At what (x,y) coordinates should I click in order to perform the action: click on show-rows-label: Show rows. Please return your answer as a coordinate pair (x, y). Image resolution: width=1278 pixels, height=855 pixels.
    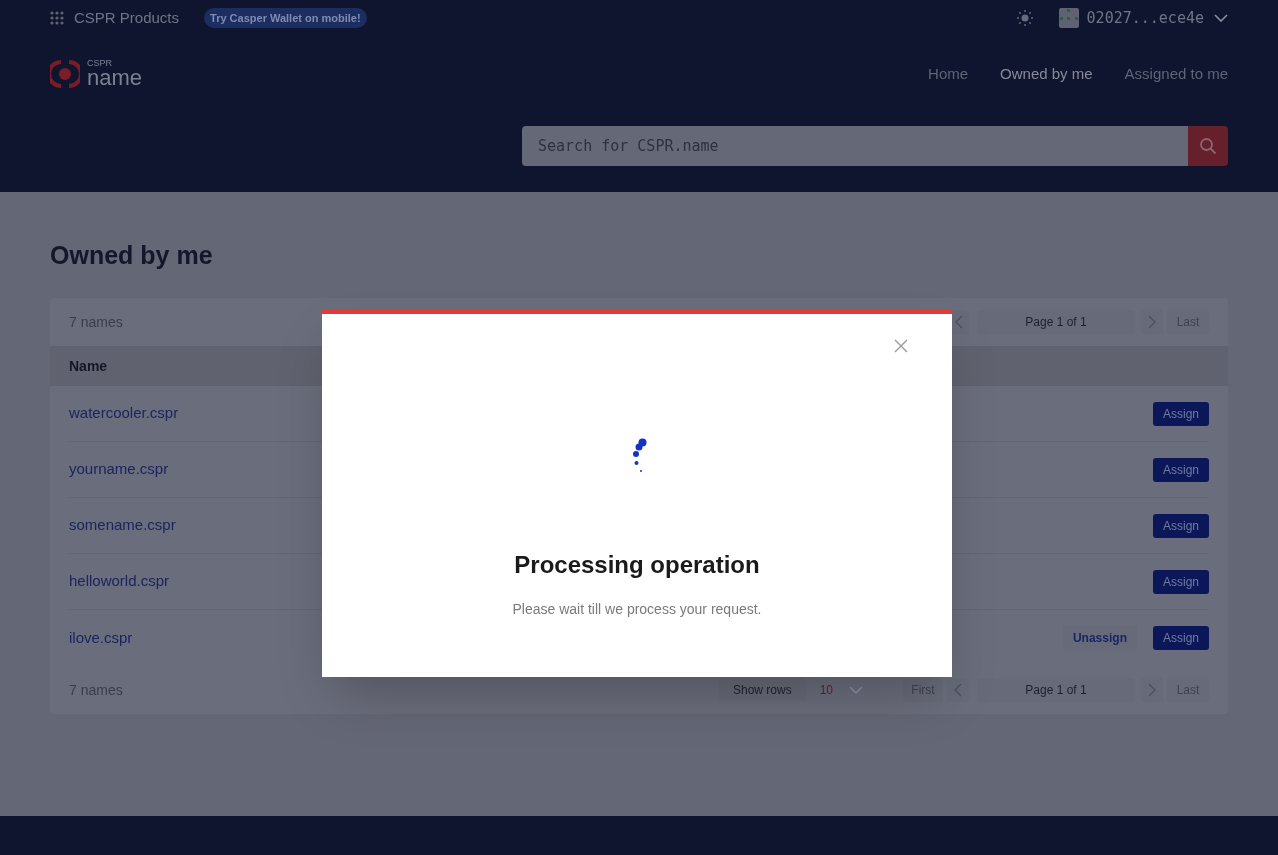
    Looking at the image, I should click on (762, 690).